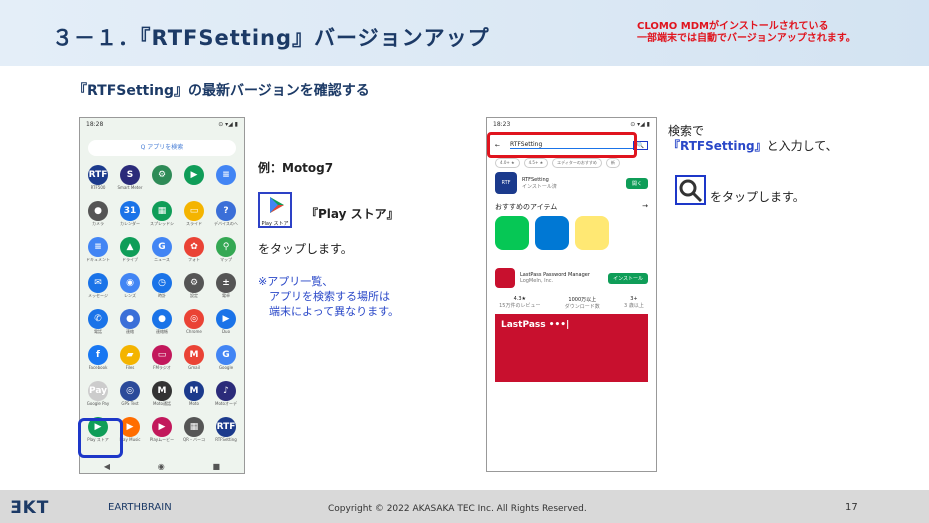 The width and height of the screenshot is (929, 523). What do you see at coordinates (571, 348) in the screenshot?
I see `lastpass-banner: LastPass •••|` at bounding box center [571, 348].